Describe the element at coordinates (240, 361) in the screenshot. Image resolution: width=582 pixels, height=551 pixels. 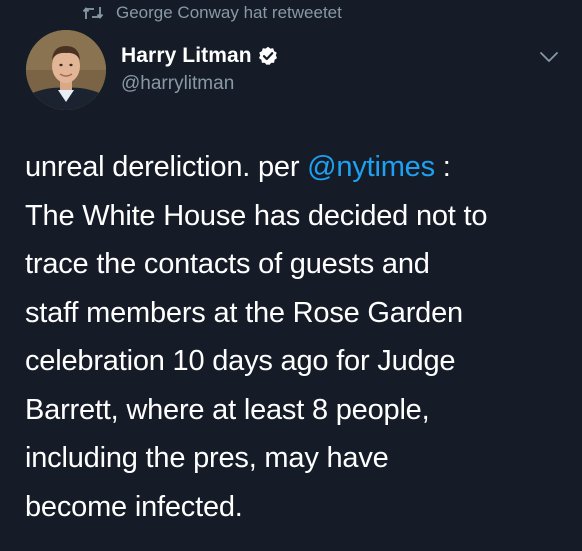
I see `tweet-line: celebration 10 days ago for Judge` at that location.